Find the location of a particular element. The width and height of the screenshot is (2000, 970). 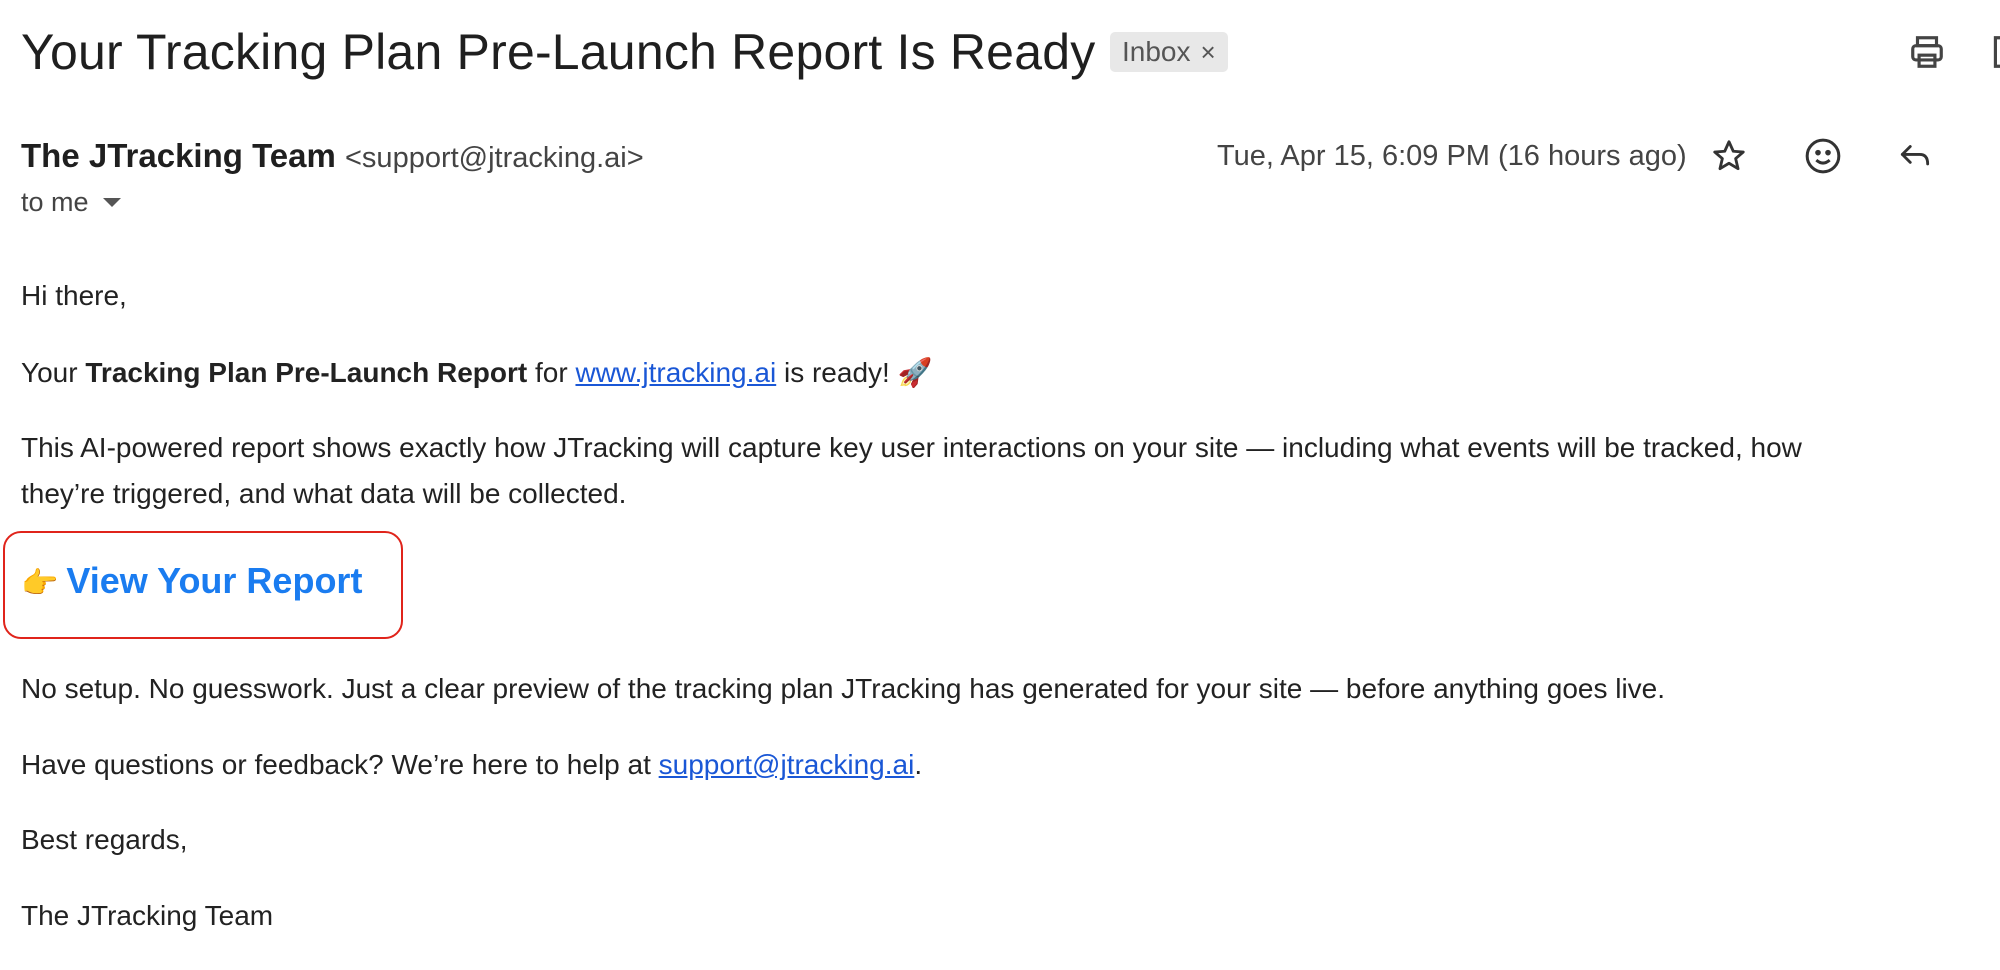

reply-icon is located at coordinates (1915, 156).